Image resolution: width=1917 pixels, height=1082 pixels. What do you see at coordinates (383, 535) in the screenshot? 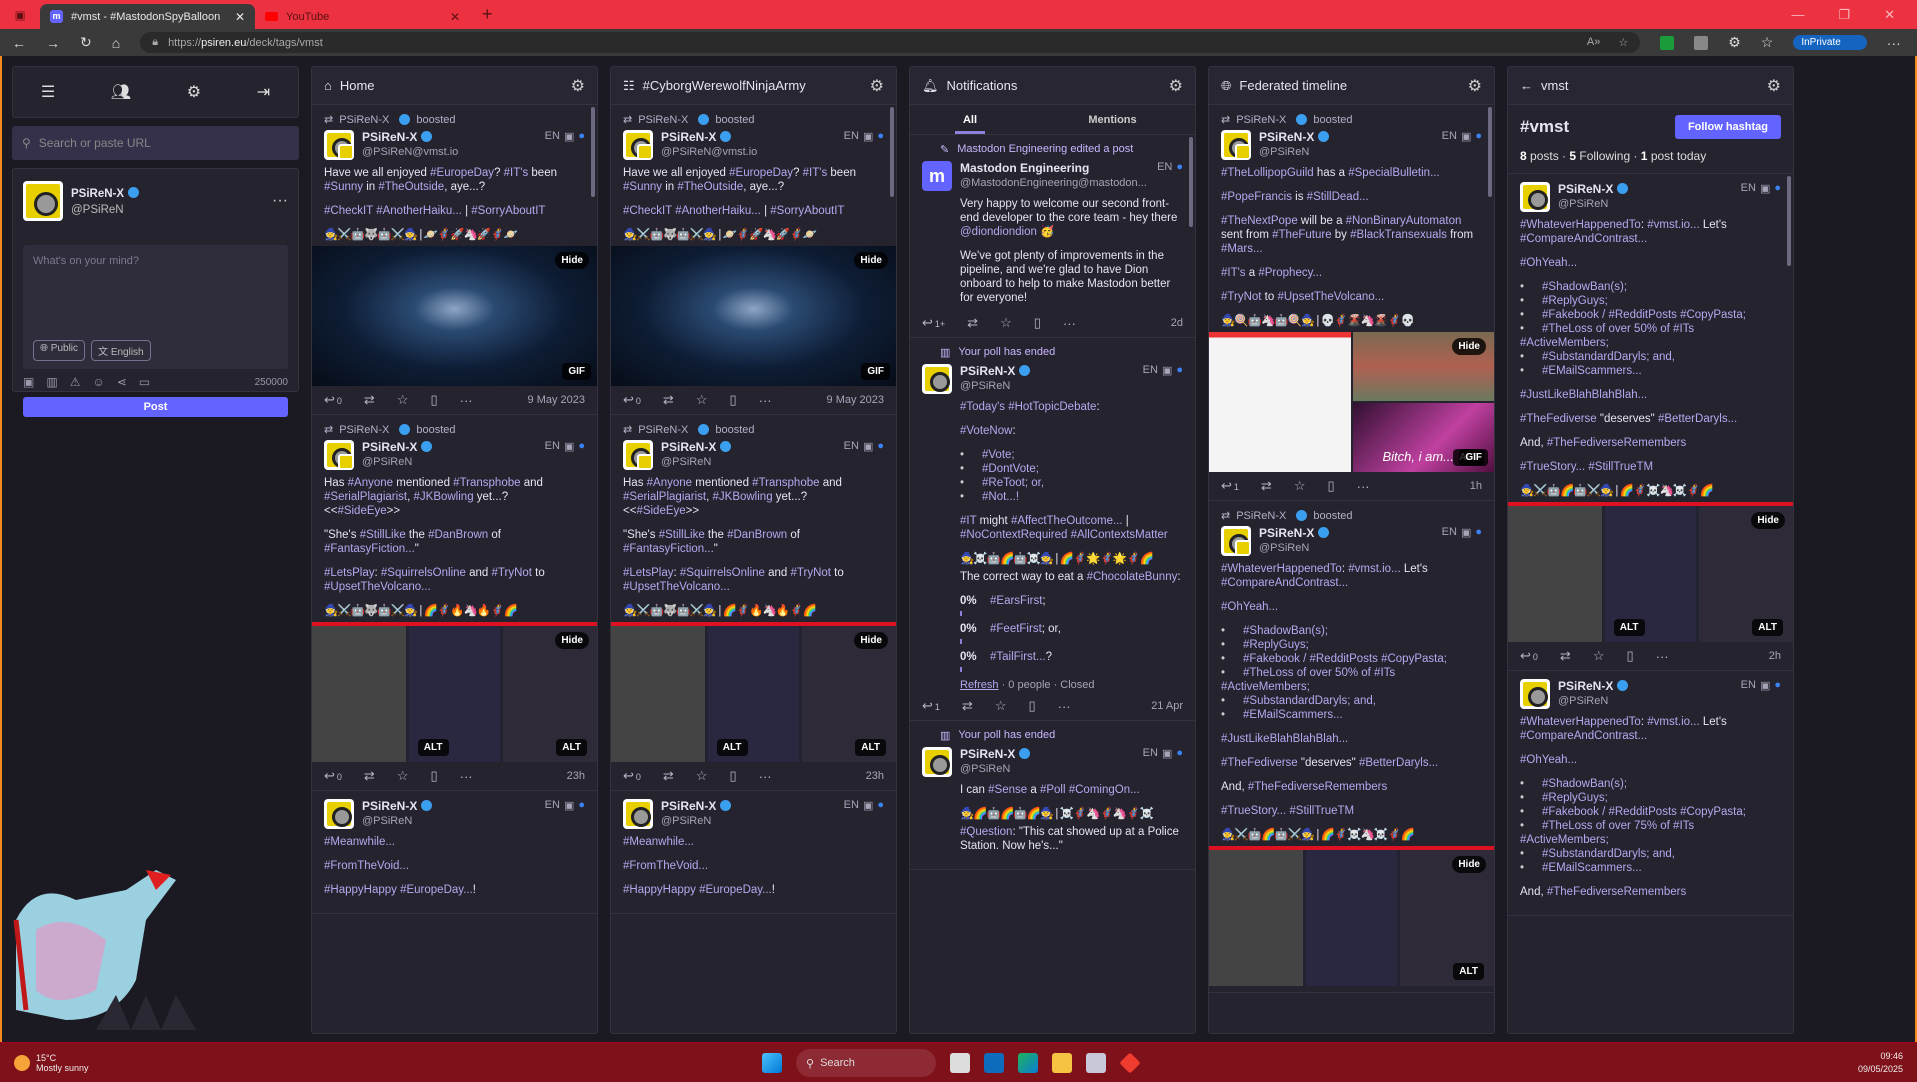
I see `hashtag-link: #StillLike` at bounding box center [383, 535].